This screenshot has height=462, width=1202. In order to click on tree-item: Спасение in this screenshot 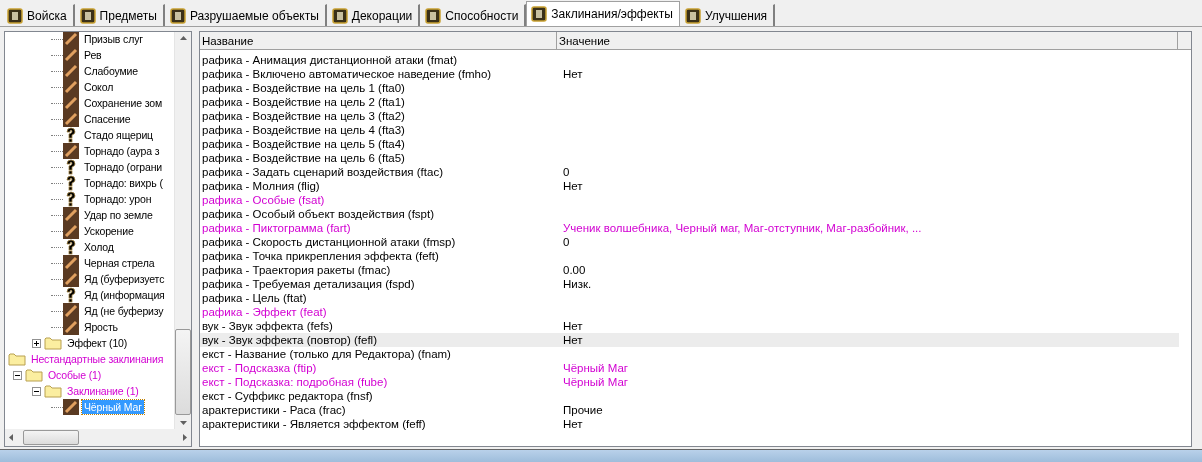, I will do `click(107, 119)`.